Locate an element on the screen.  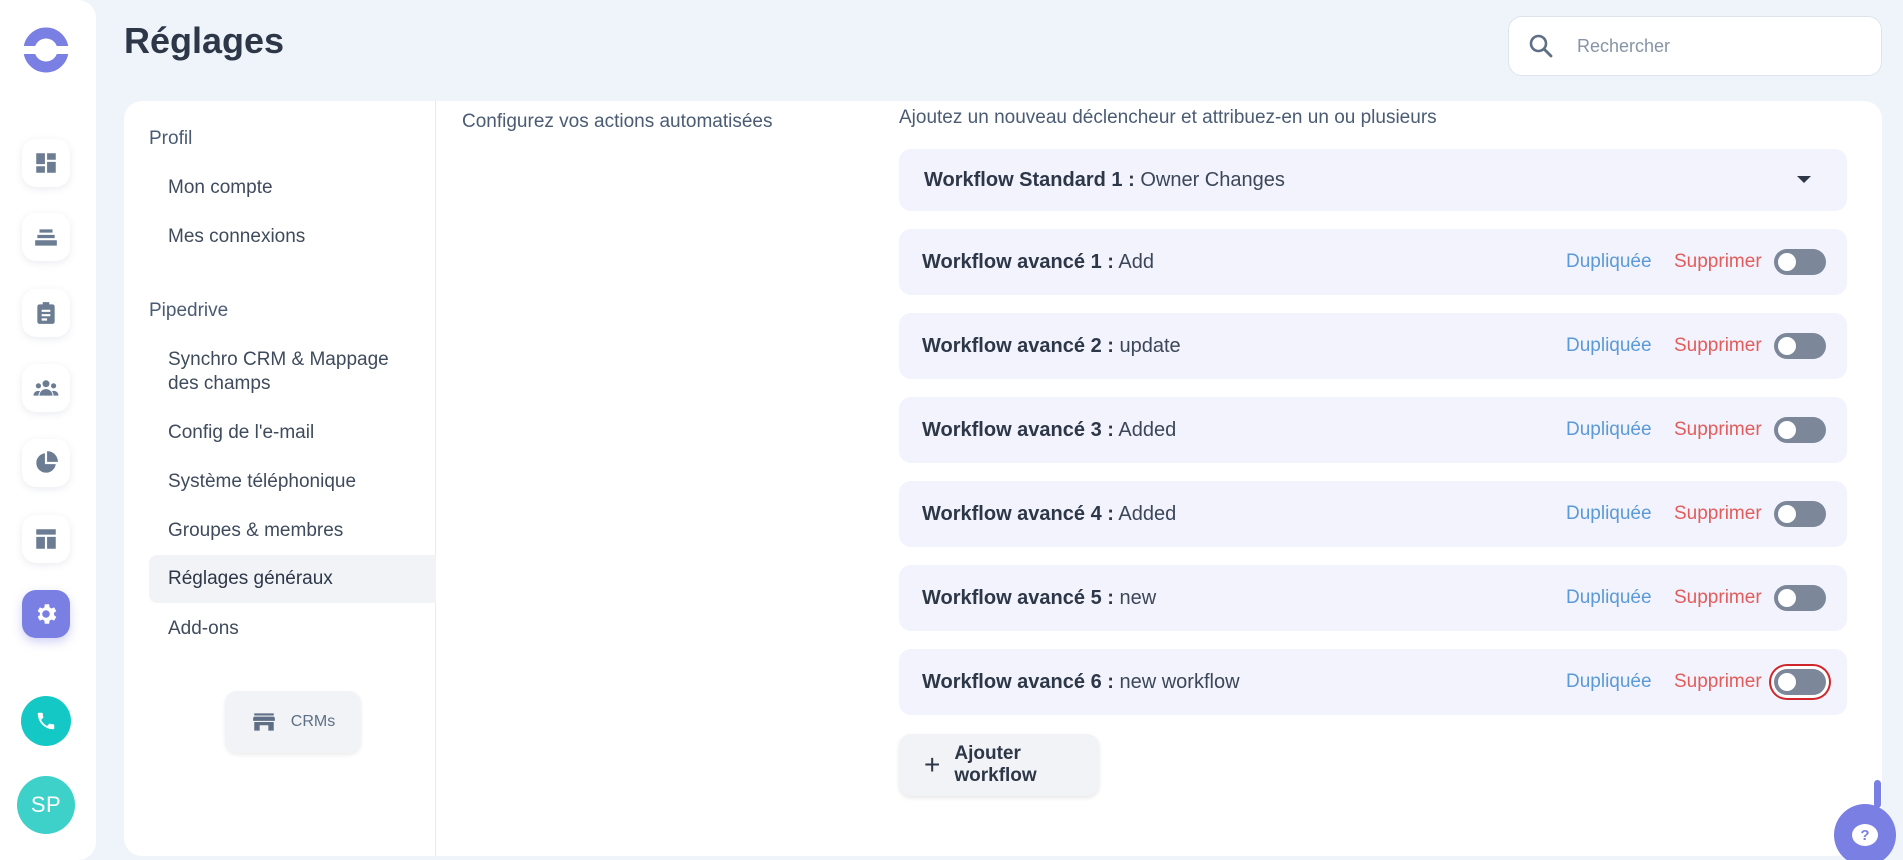
plus-icon: + is located at coordinates (932, 764).